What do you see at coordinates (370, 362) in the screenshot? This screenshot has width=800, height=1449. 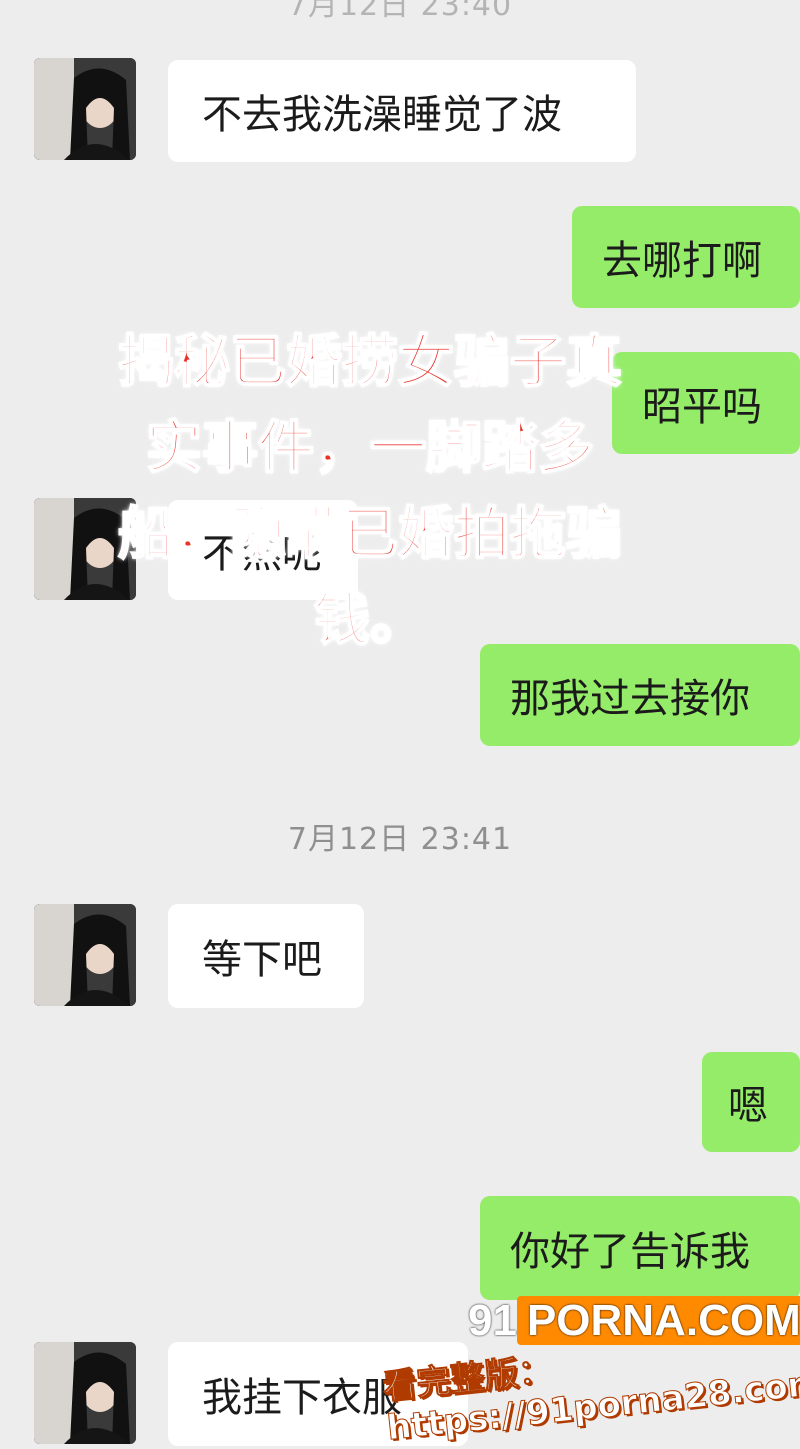 I see `headline-line: 揭秘已婚捞女骗子真` at bounding box center [370, 362].